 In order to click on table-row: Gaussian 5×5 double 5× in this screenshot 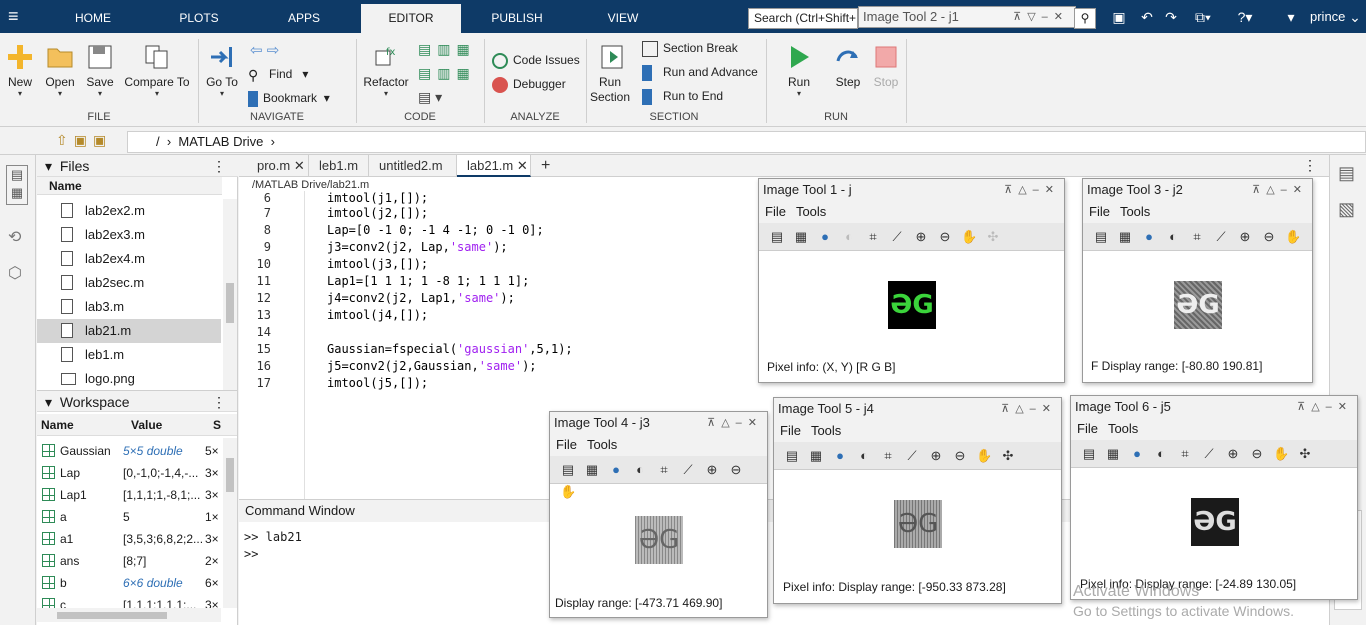, I will do `click(137, 451)`.